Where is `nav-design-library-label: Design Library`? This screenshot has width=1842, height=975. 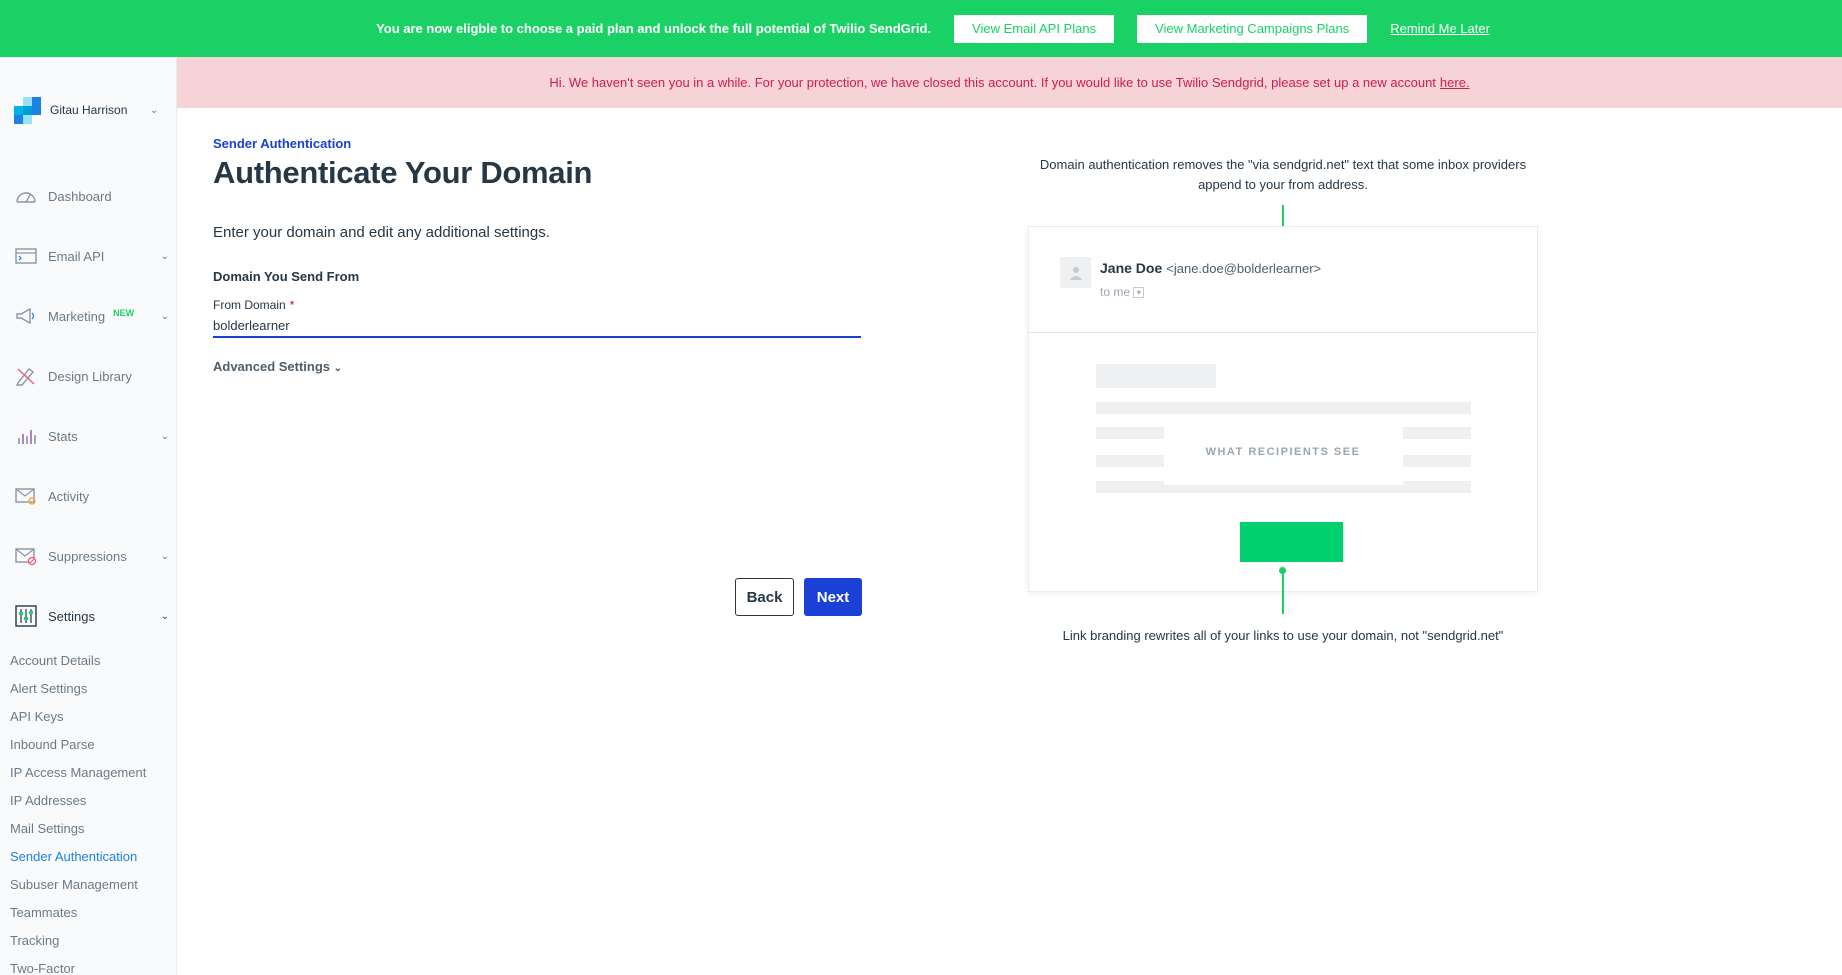
nav-design-library-label: Design Library is located at coordinates (90, 376).